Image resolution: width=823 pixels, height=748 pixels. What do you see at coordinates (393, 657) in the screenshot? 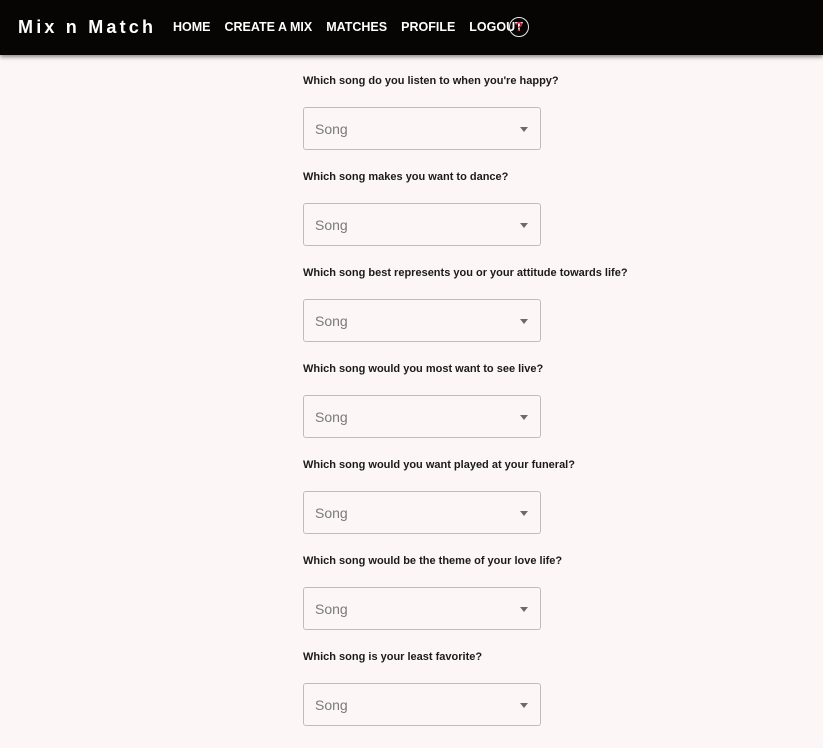
I see `question-label: Which song is your least favorite?` at bounding box center [393, 657].